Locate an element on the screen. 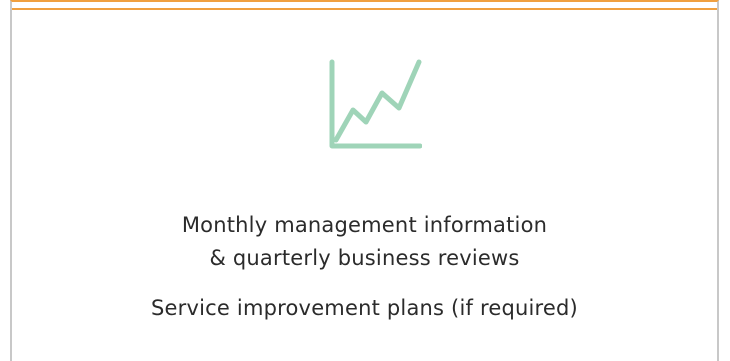  card-text-line-3: Service improvement plans (if required) is located at coordinates (364, 308).